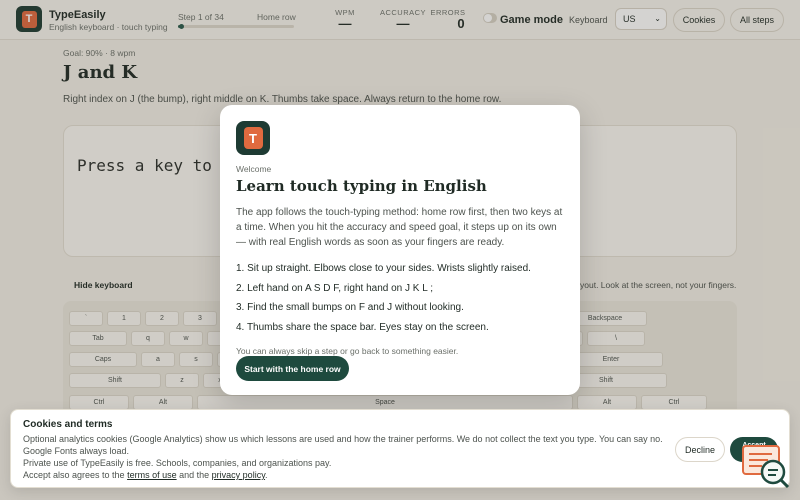 The height and width of the screenshot is (500, 800). I want to click on agreement-prefix: Accept also agrees to the, so click(74, 475).